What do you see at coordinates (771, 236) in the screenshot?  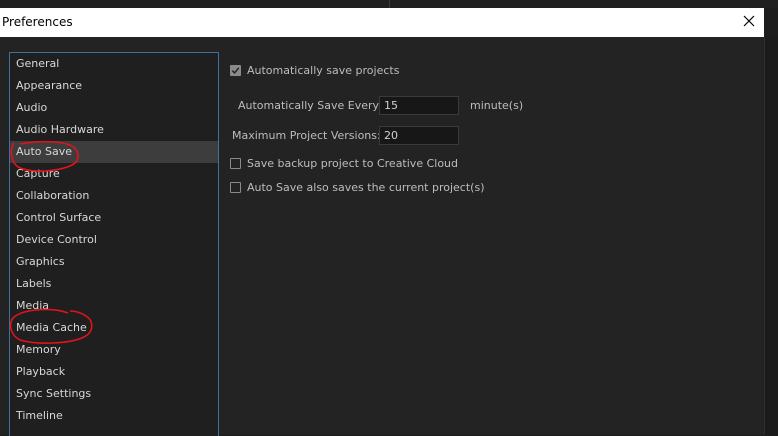 I see `background-edge` at bounding box center [771, 236].